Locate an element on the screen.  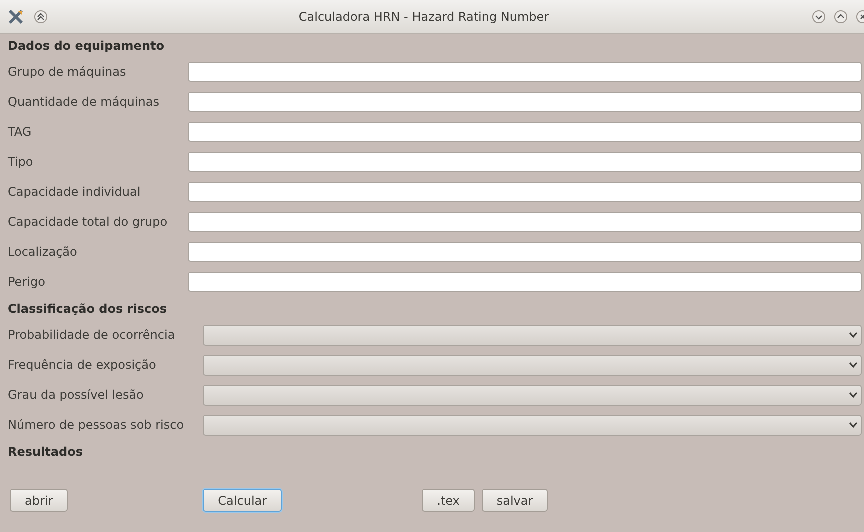
field-label: Capacidade individual is located at coordinates (75, 192).